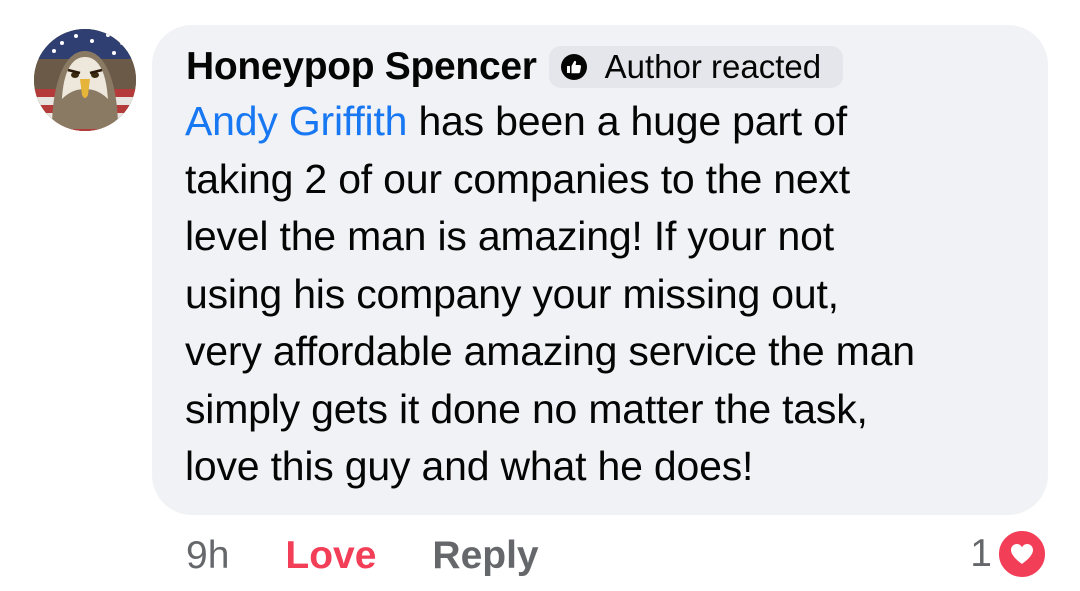 This screenshot has height=591, width=1080. What do you see at coordinates (485, 556) in the screenshot?
I see `reply-button: Reply` at bounding box center [485, 556].